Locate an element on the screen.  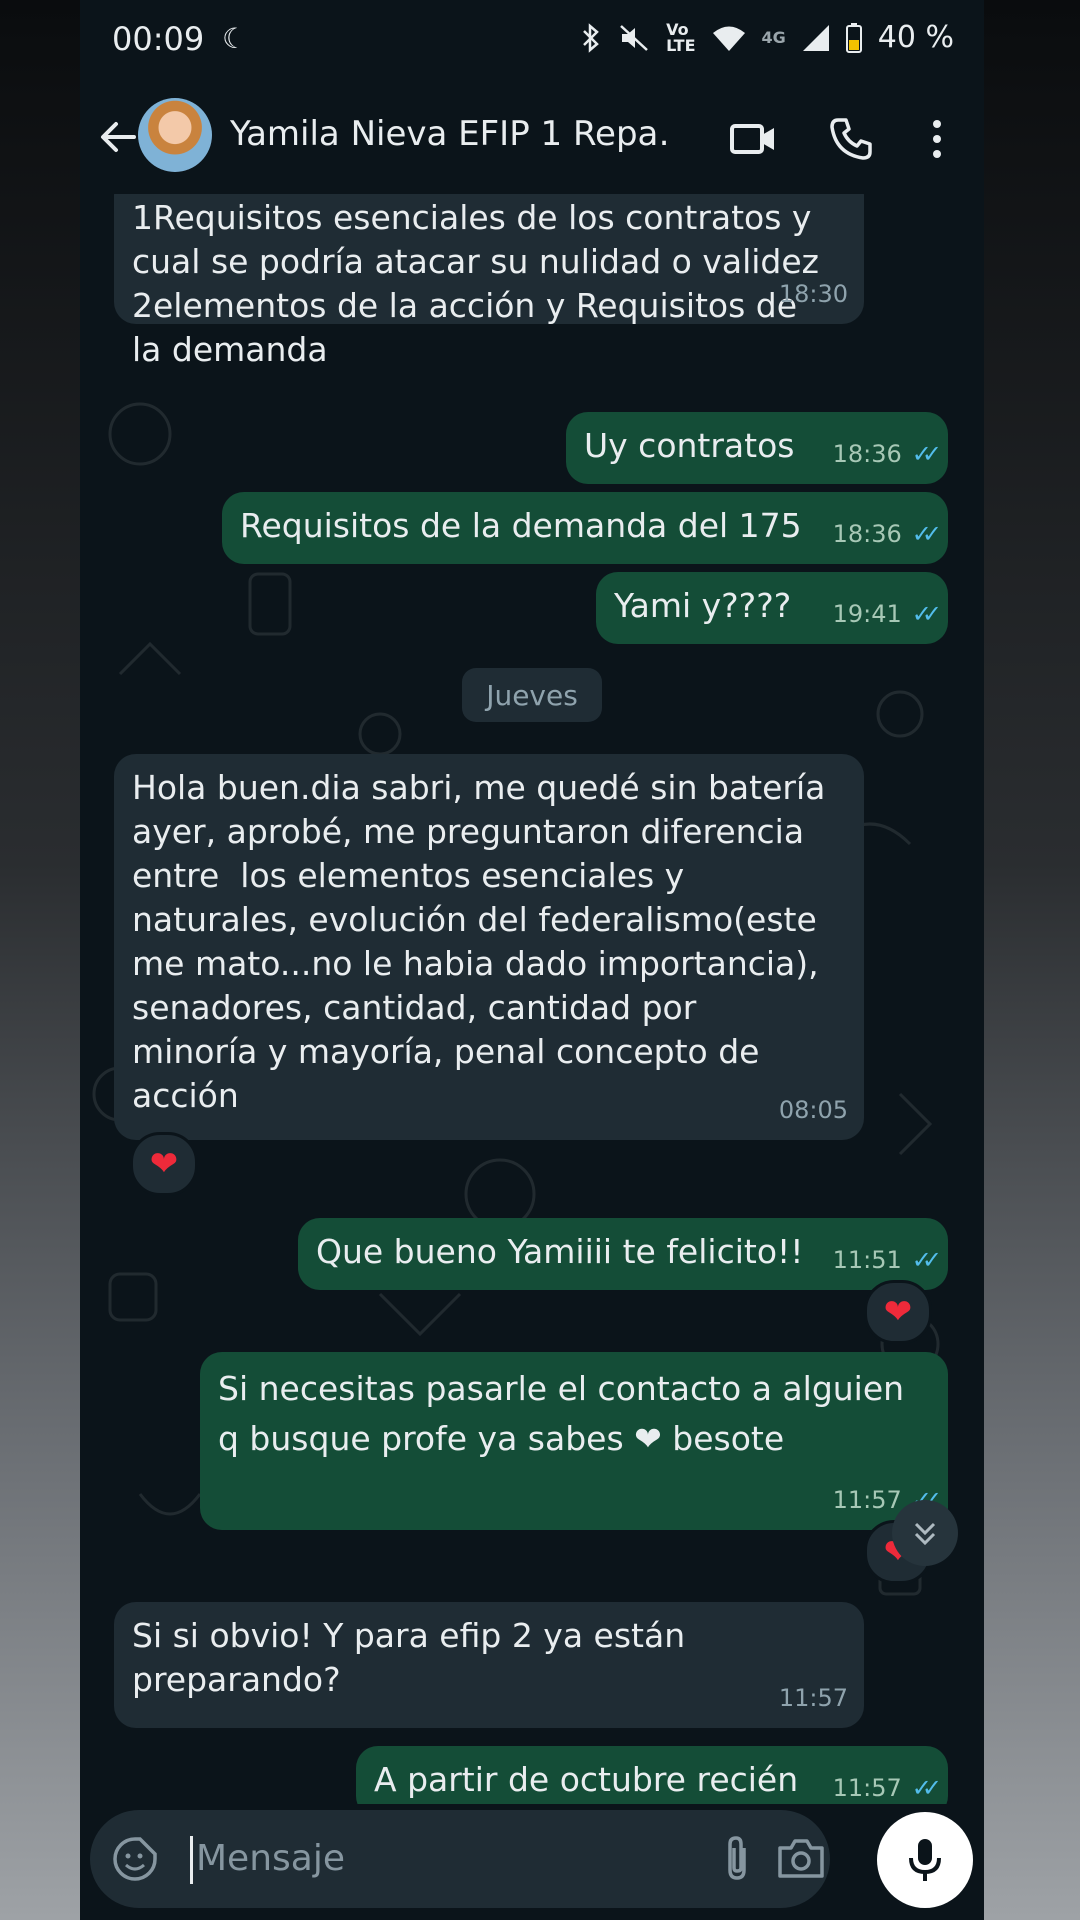
message-bubble-outgoing: Uy contratos 18:36 ✓✓ is located at coordinates (757, 448).